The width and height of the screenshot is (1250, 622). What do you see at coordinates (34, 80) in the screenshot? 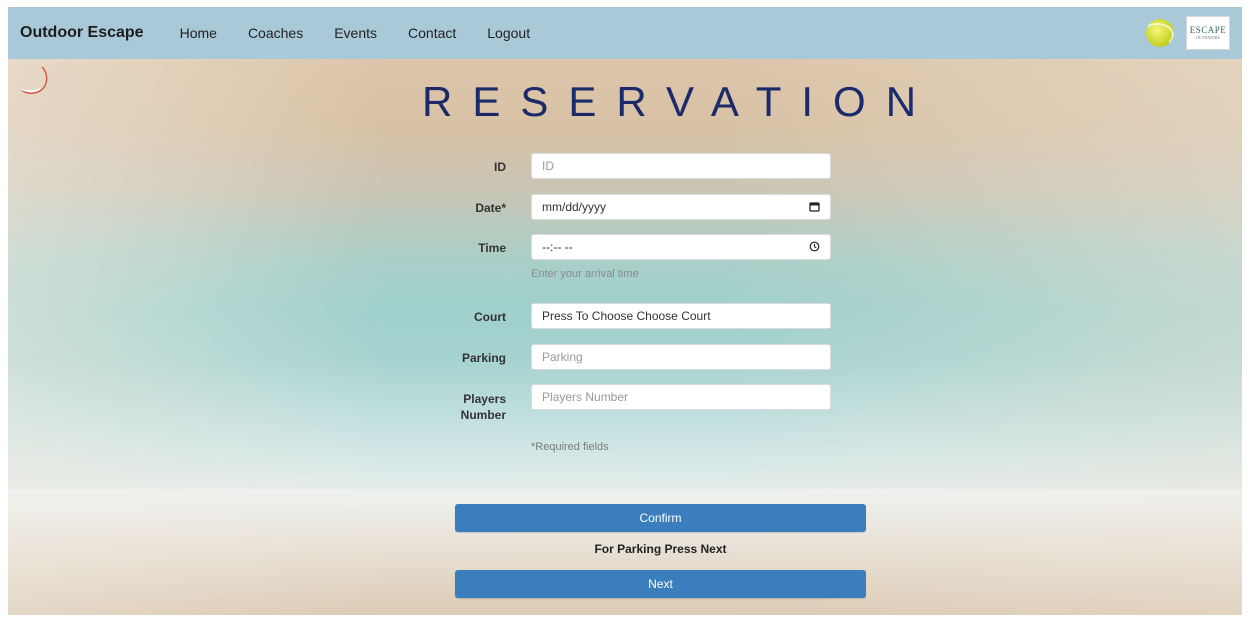
I see `swirl-icon` at bounding box center [34, 80].